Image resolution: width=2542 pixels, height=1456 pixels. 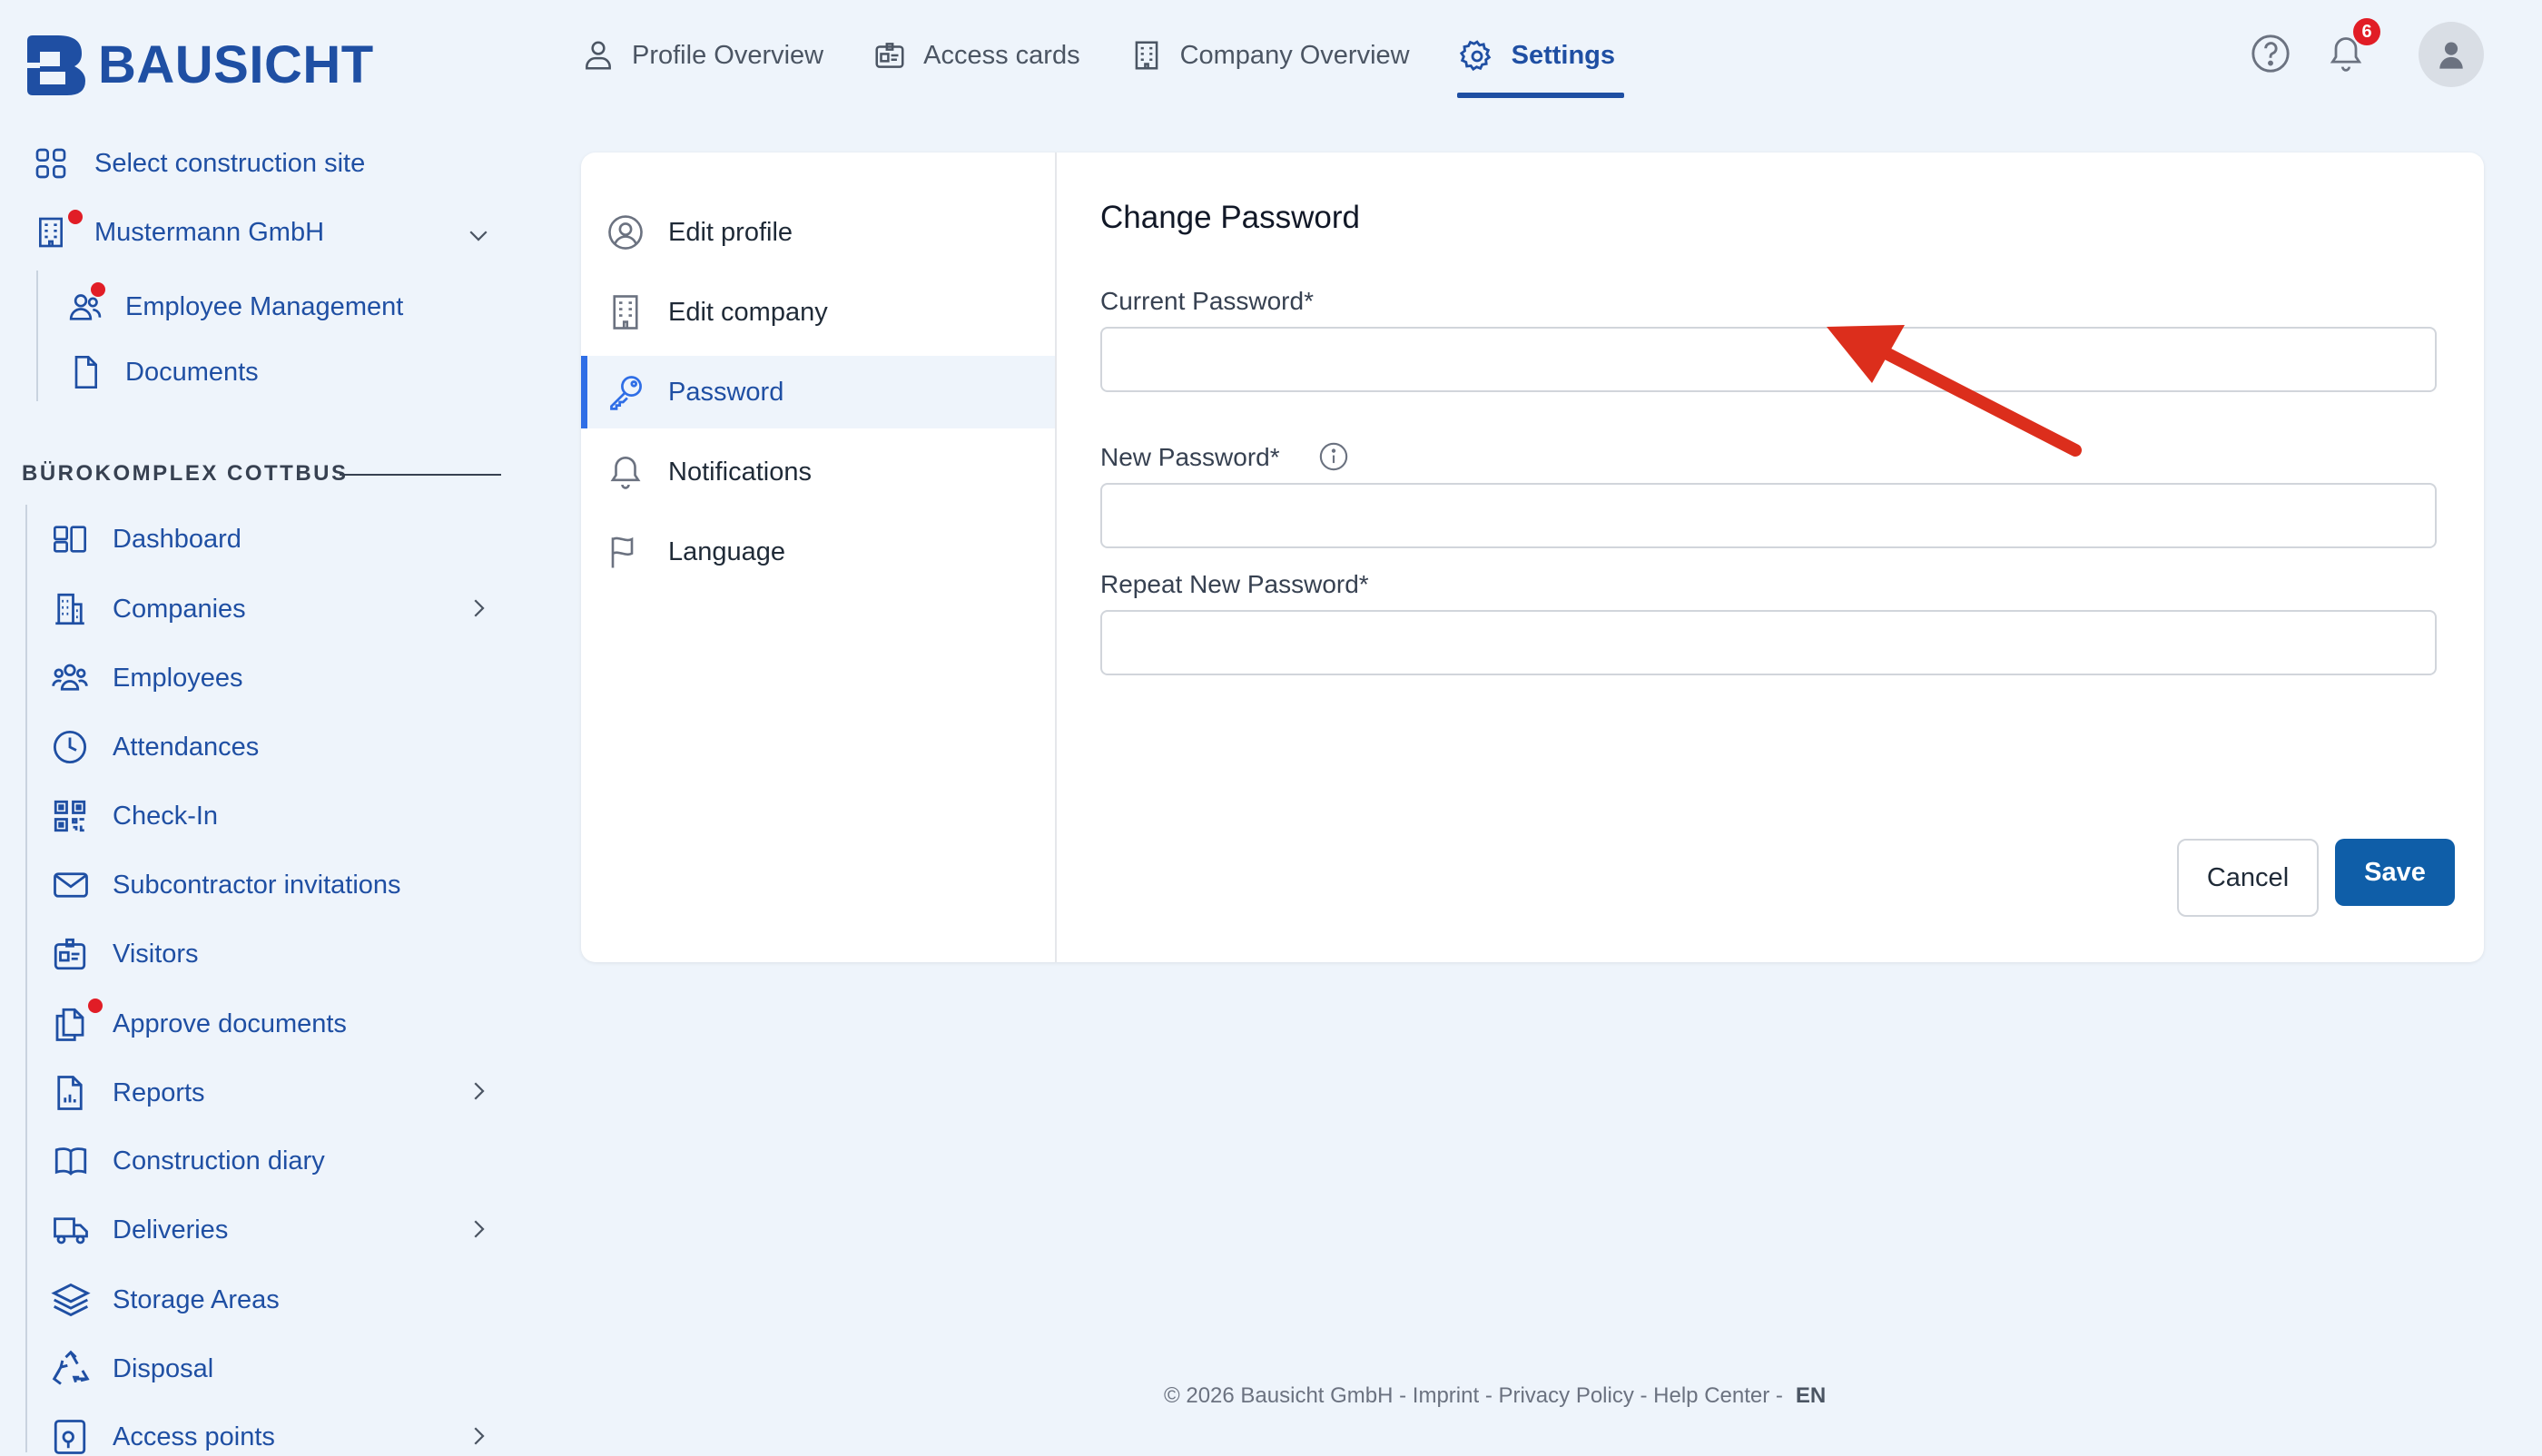 What do you see at coordinates (56, 64) in the screenshot?
I see `bausicht-logo-icon` at bounding box center [56, 64].